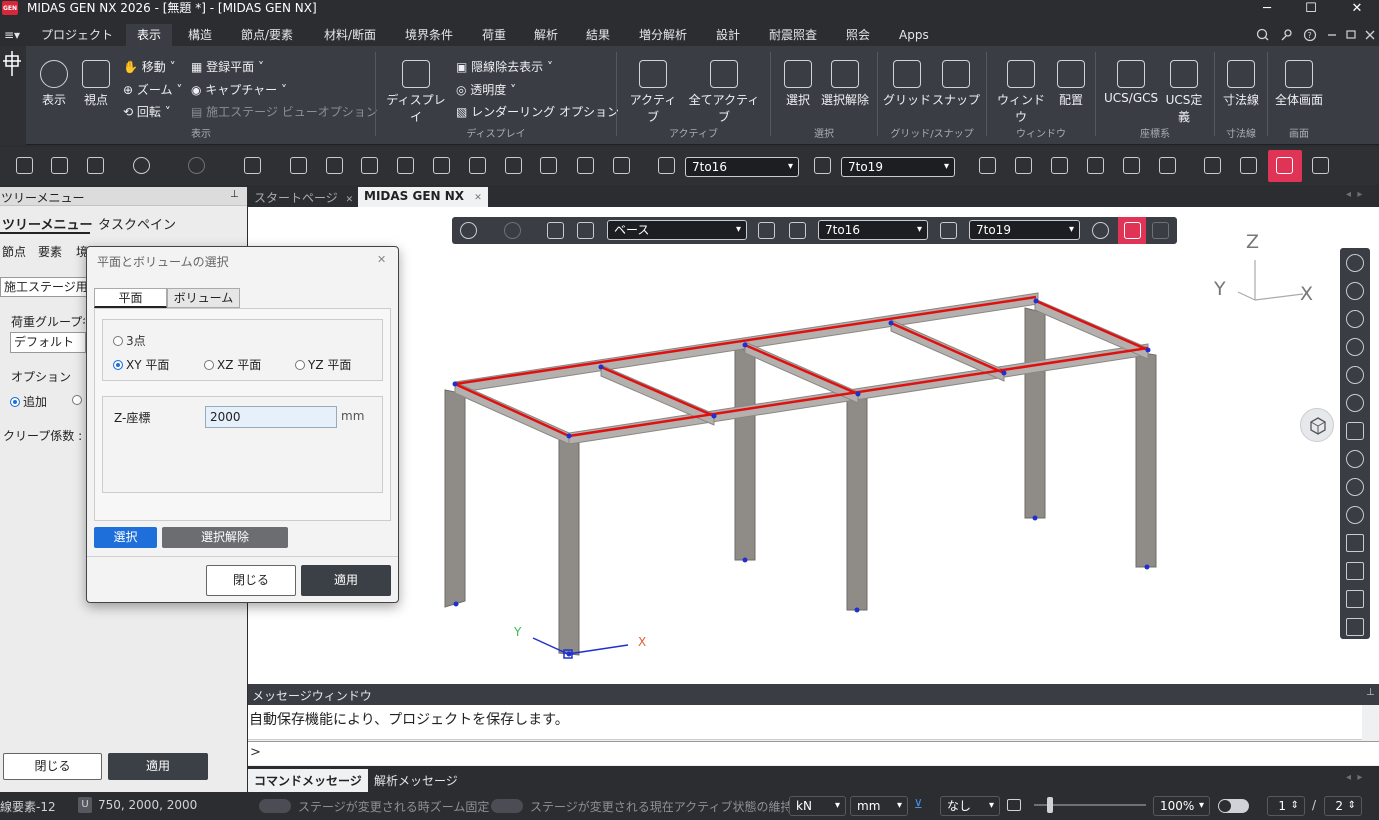  I want to click on element-range-combo: 7to19 ▾, so click(898, 167).